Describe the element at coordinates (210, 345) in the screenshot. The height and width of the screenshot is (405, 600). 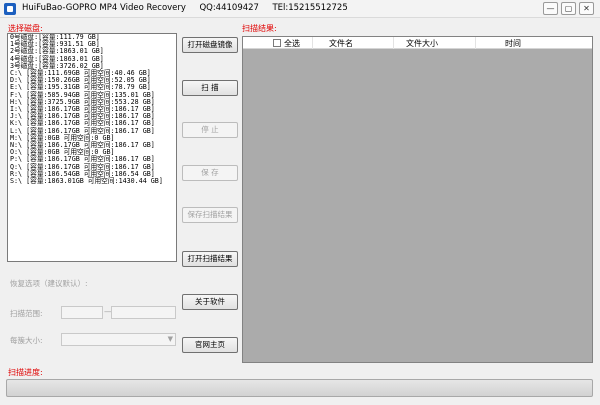
I see `website-button: 官网主页` at that location.